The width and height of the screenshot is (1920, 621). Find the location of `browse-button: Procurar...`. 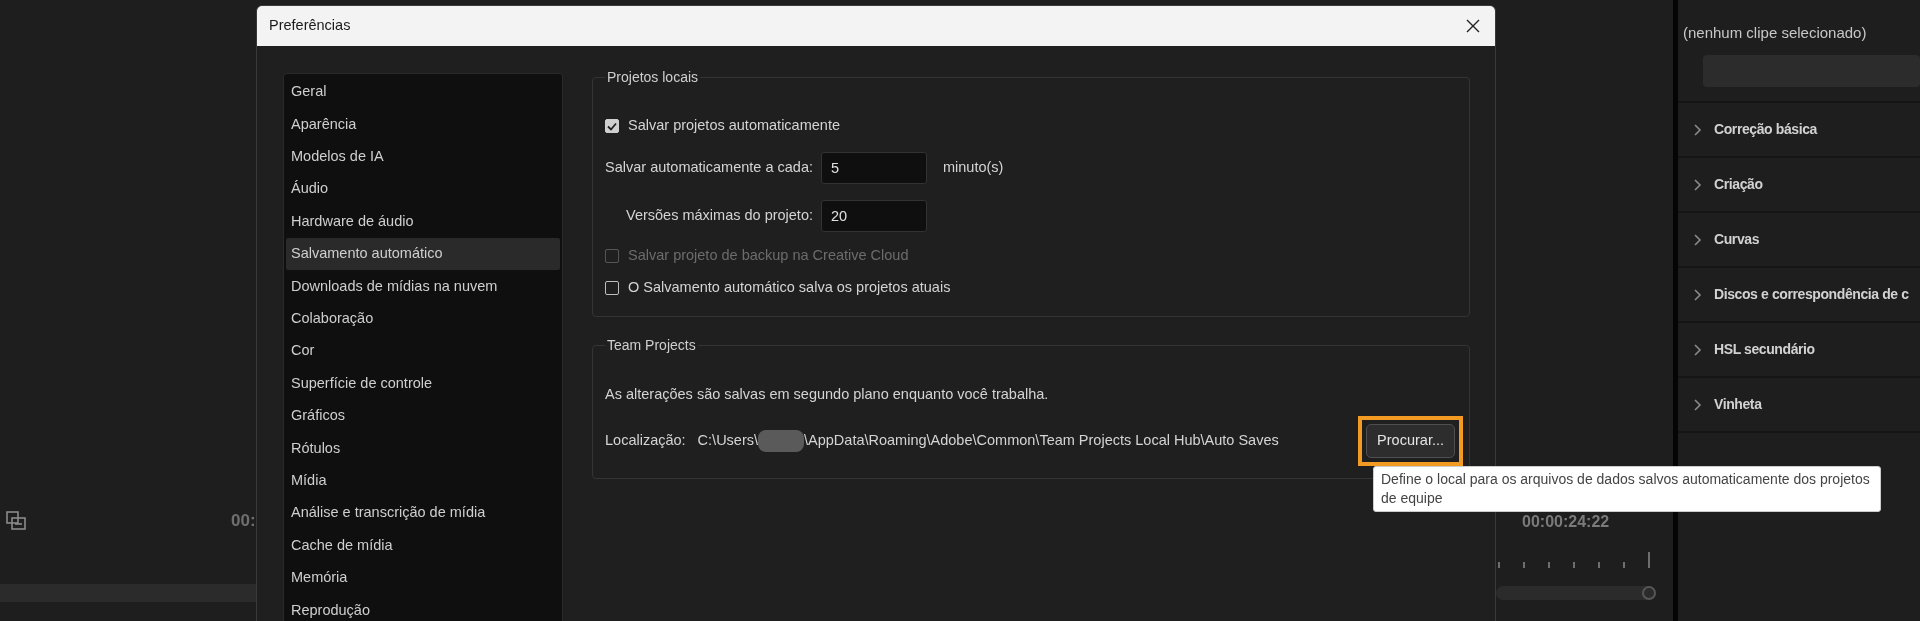

browse-button: Procurar... is located at coordinates (1410, 440).